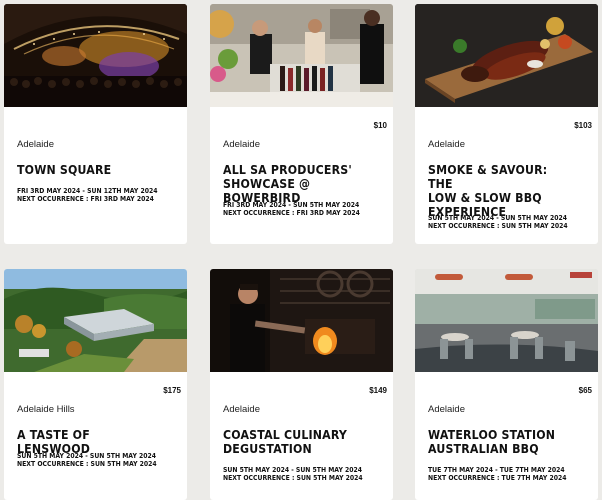 The height and width of the screenshot is (500, 602). What do you see at coordinates (46, 409) in the screenshot?
I see `event-location: Adelaide Hills` at bounding box center [46, 409].